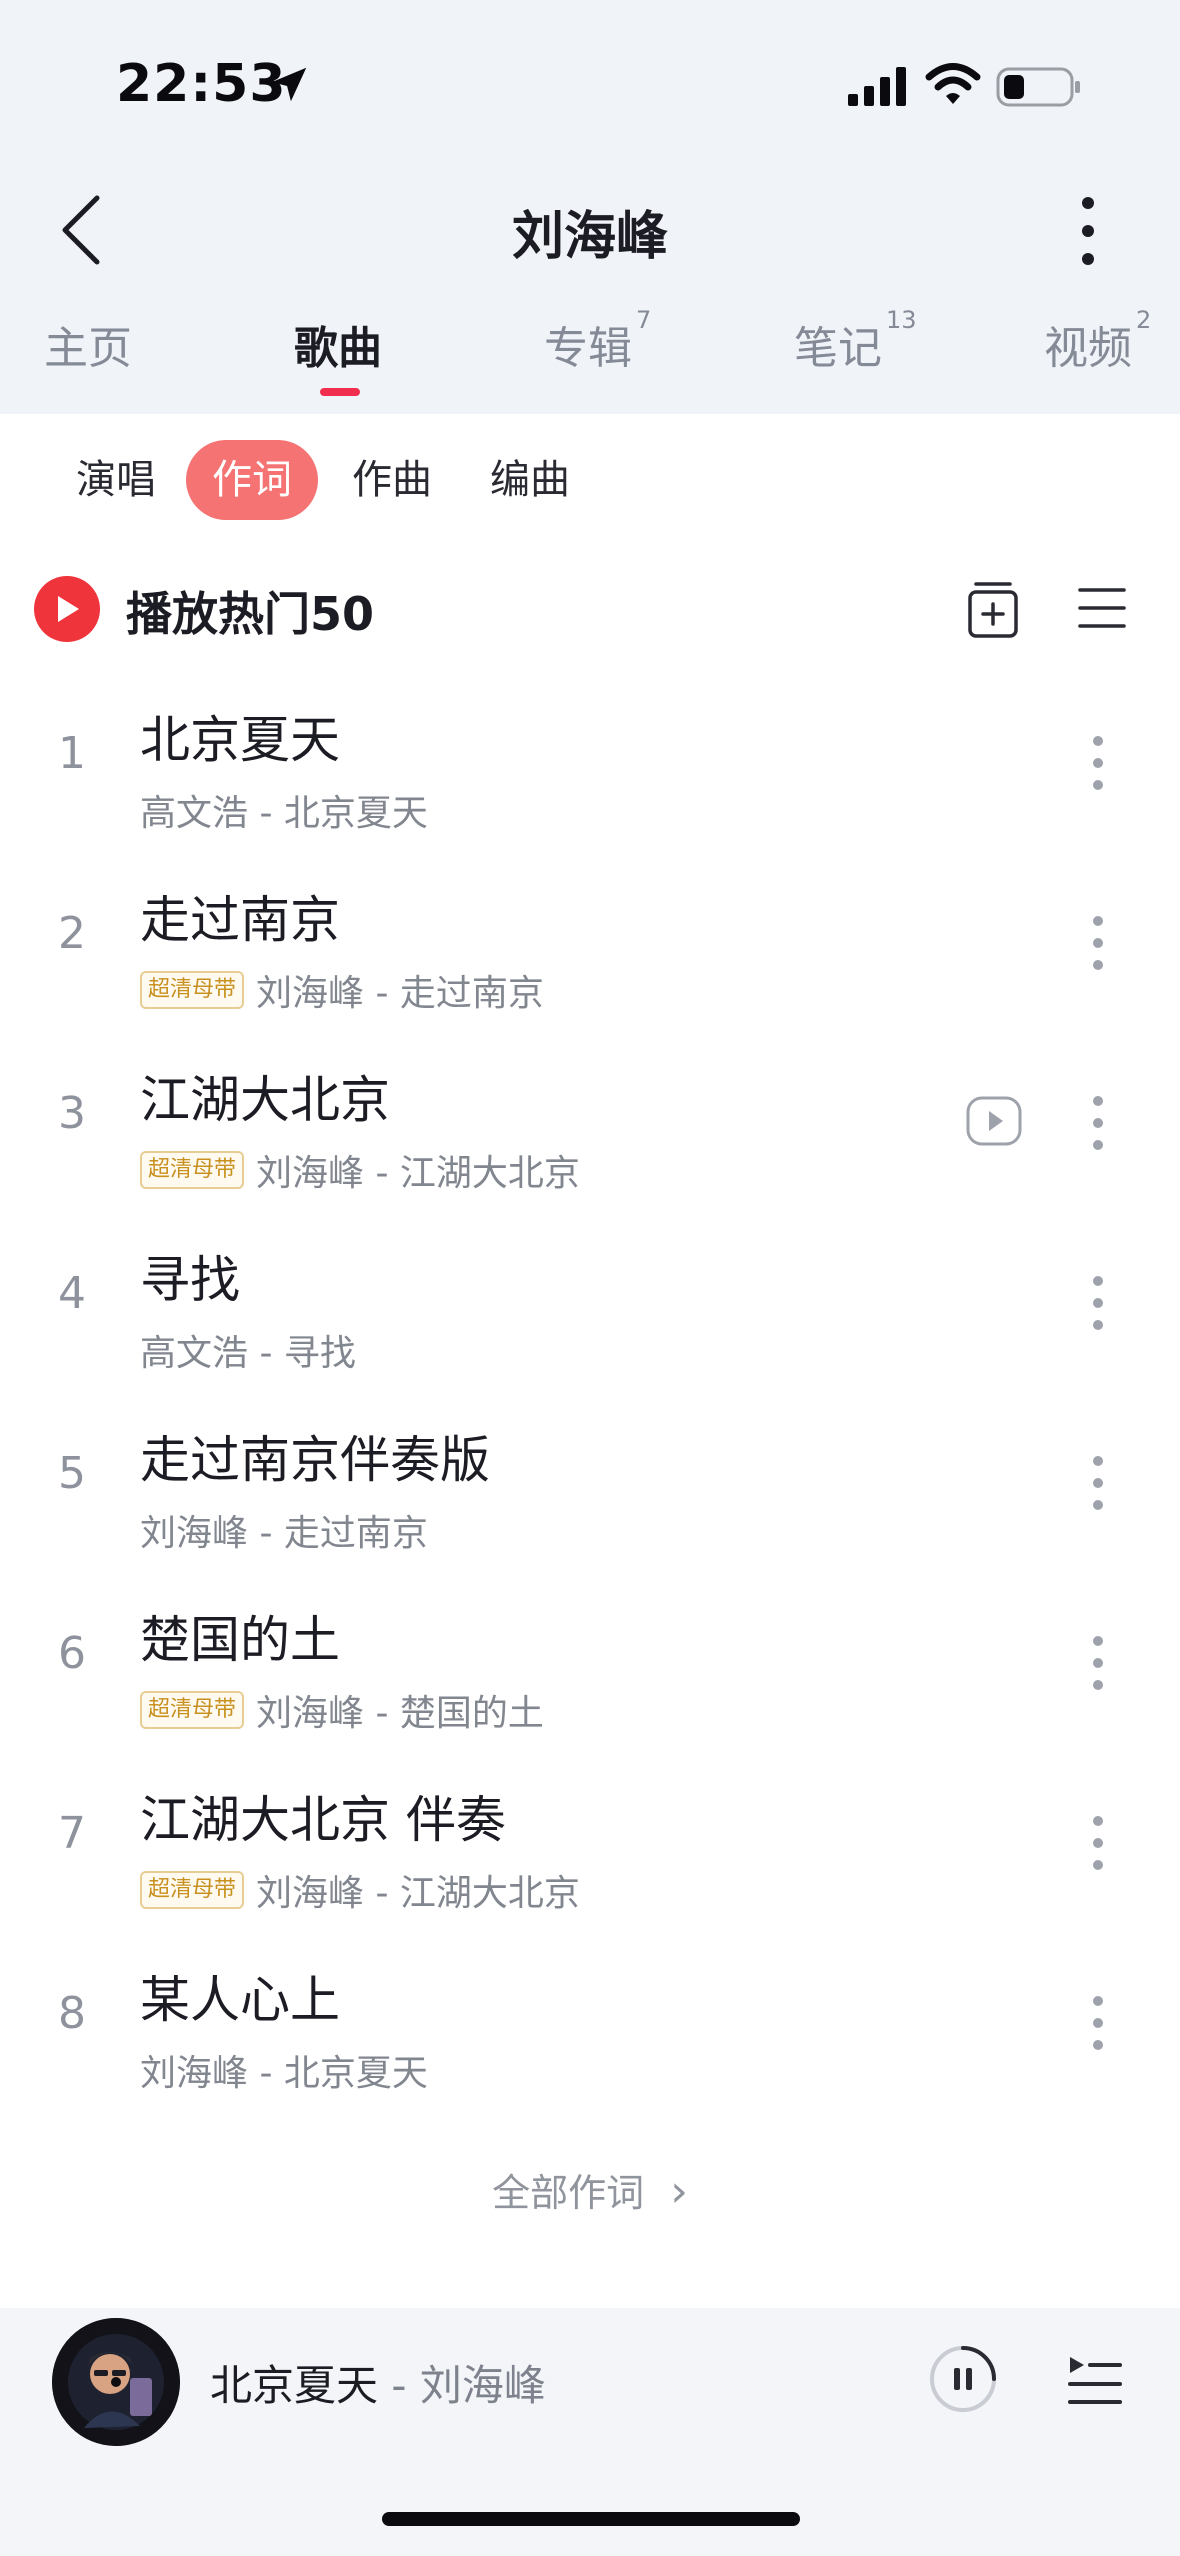  Describe the element at coordinates (568, 2193) in the screenshot. I see `all-lyrics-label: 全部作词` at that location.